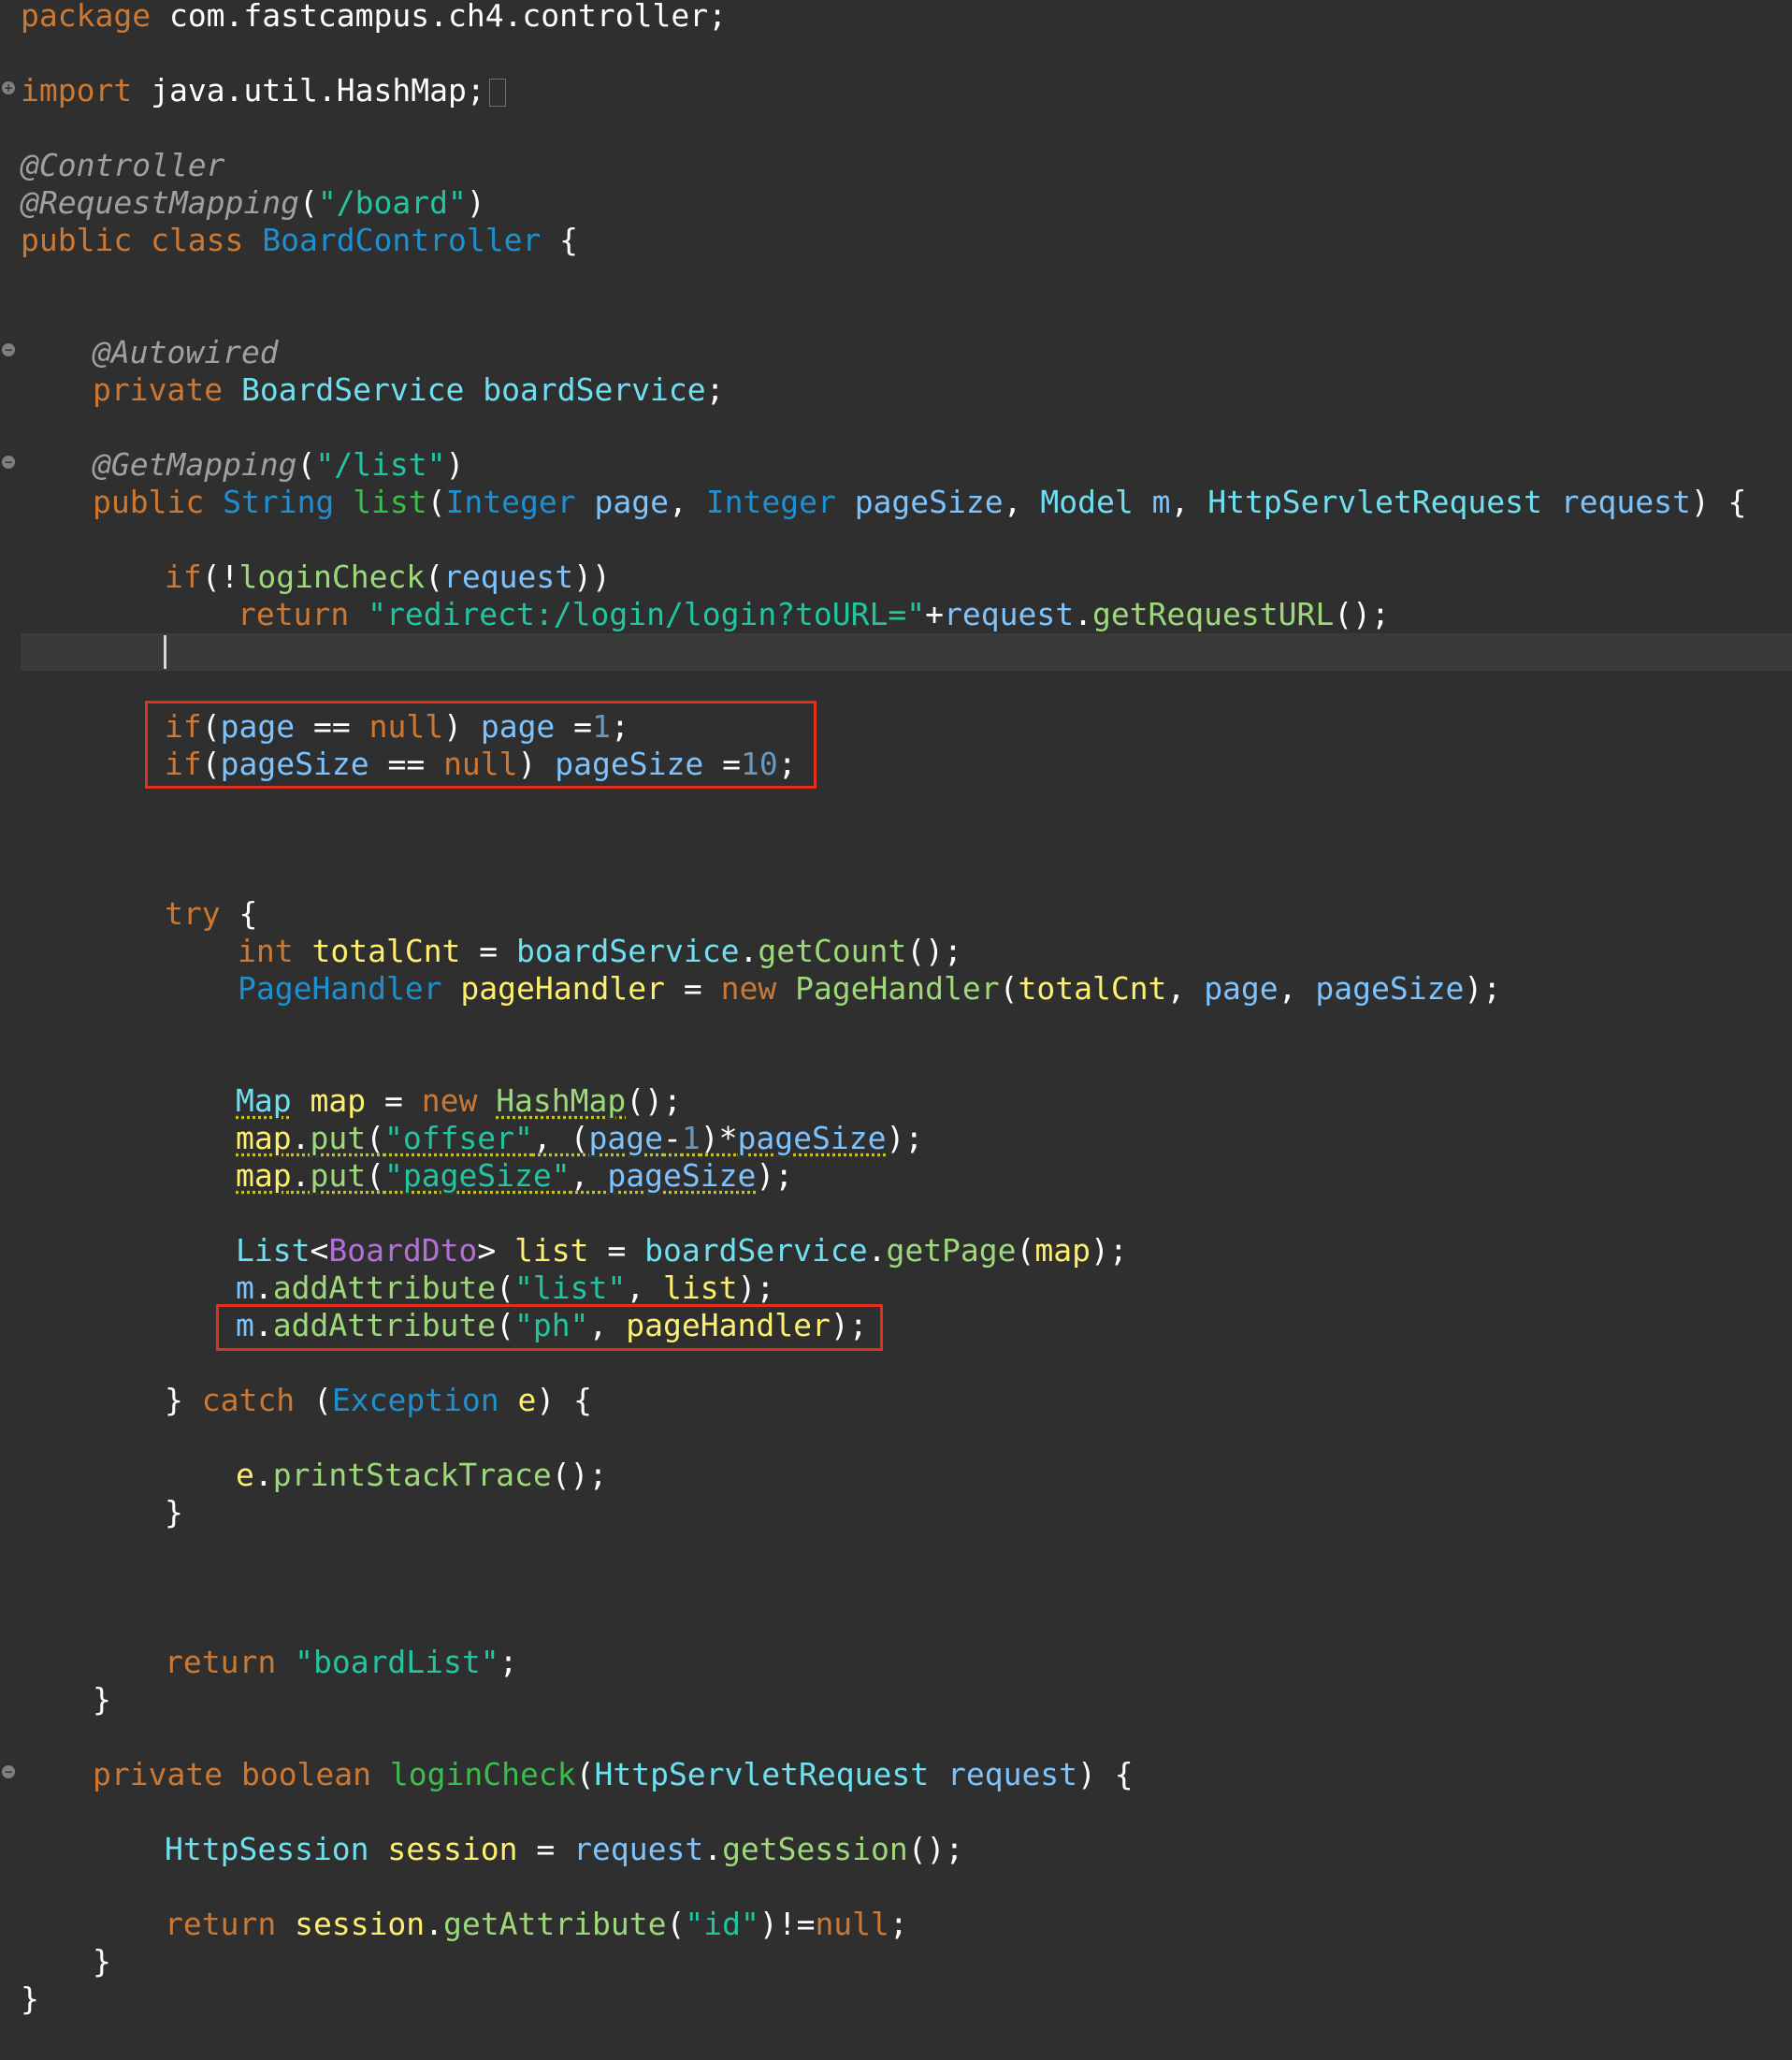 The image size is (1792, 2060). What do you see at coordinates (722, 1924) in the screenshot?
I see `token-string: "id"` at bounding box center [722, 1924].